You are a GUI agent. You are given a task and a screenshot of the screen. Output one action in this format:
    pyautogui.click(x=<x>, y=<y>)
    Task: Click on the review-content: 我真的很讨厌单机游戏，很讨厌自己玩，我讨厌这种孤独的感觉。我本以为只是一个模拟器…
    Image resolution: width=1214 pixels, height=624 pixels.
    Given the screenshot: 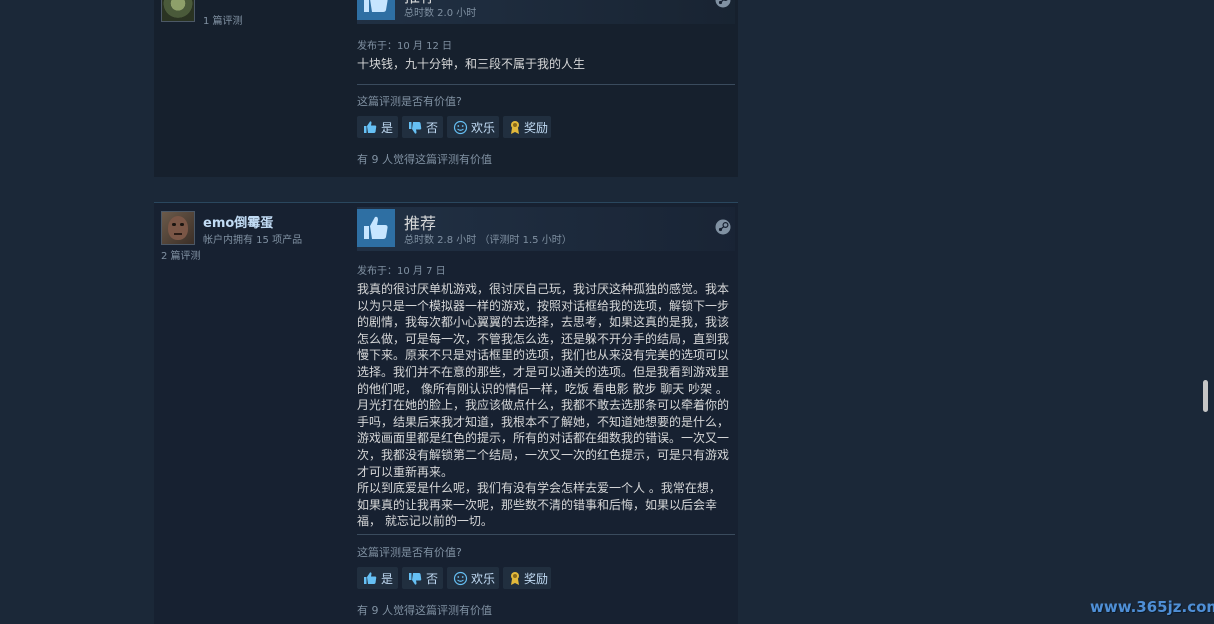 What is the action you would take?
    pyautogui.click(x=543, y=405)
    